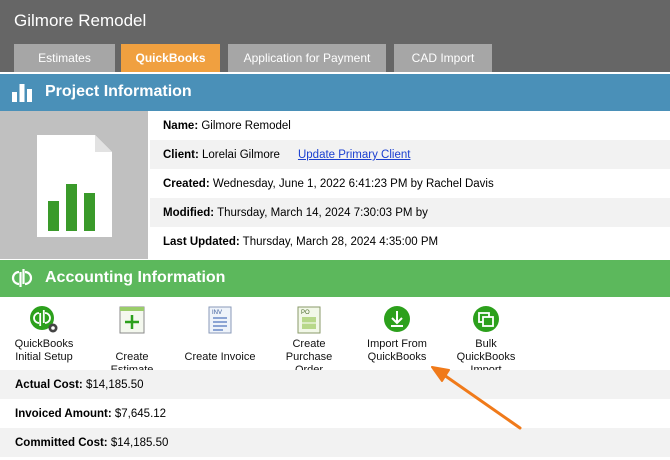  Describe the element at coordinates (118, 91) in the screenshot. I see `project-information-title: Project Information` at that location.